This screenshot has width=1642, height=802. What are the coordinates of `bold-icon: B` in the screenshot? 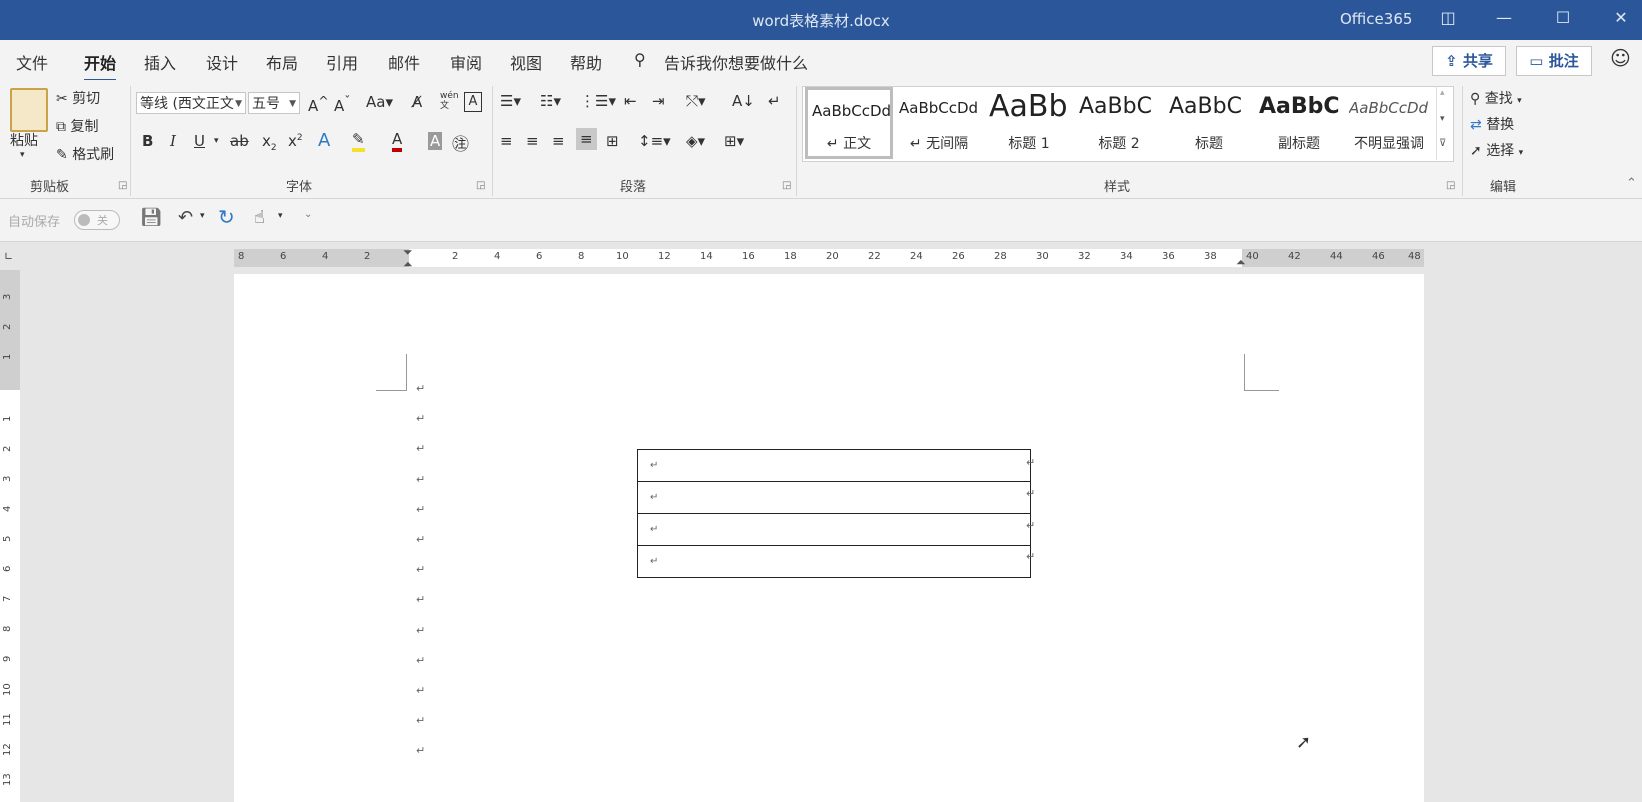 It's located at (147, 141).